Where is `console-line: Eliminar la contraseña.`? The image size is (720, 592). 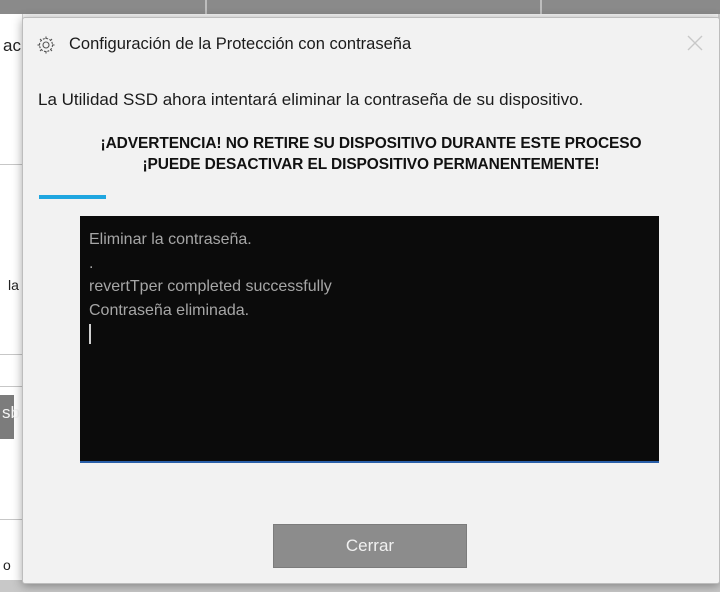 console-line: Eliminar la contraseña. is located at coordinates (170, 239).